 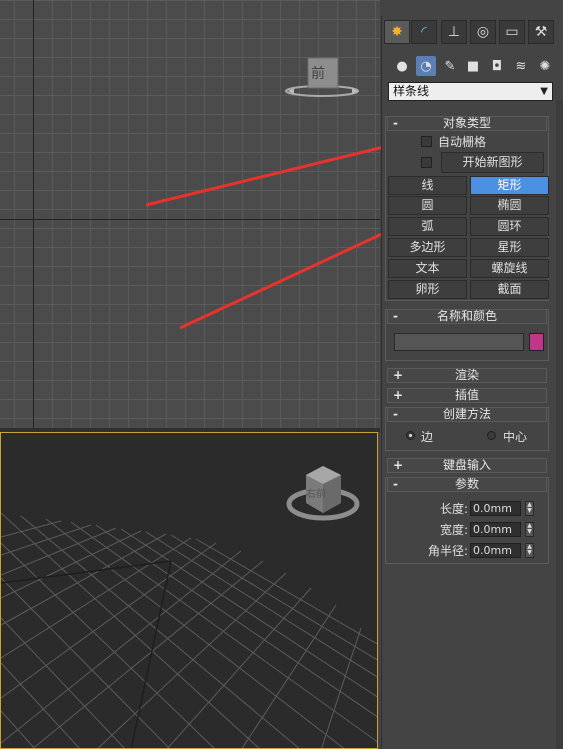 I want to click on length-label: 长度:, so click(x=453, y=509).